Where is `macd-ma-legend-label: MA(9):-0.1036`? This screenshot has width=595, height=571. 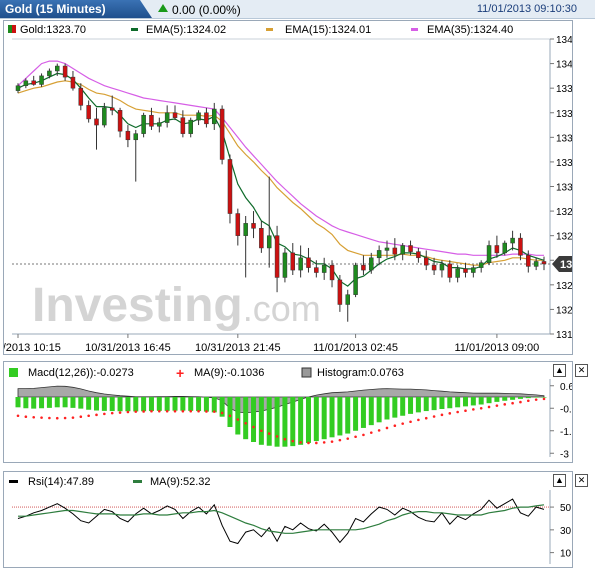
macd-ma-legend-label: MA(9):-0.1036 is located at coordinates (229, 373).